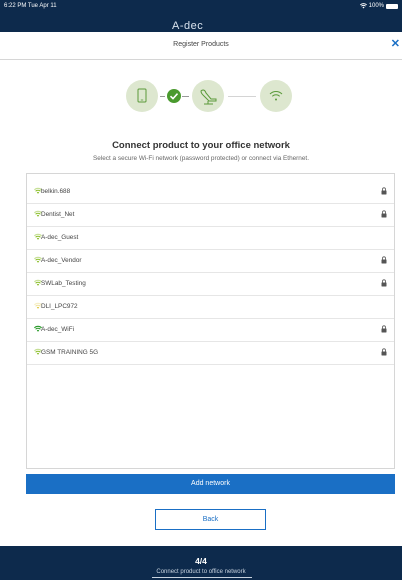  What do you see at coordinates (210, 215) in the screenshot?
I see `network-item: Dentist_Net` at bounding box center [210, 215].